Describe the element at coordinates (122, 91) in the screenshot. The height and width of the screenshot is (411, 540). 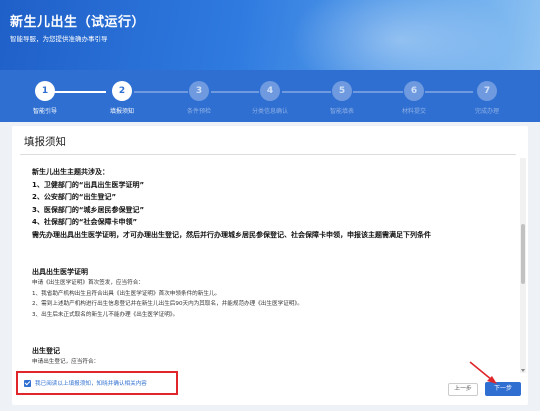
I see `step-2-number: 2` at that location.